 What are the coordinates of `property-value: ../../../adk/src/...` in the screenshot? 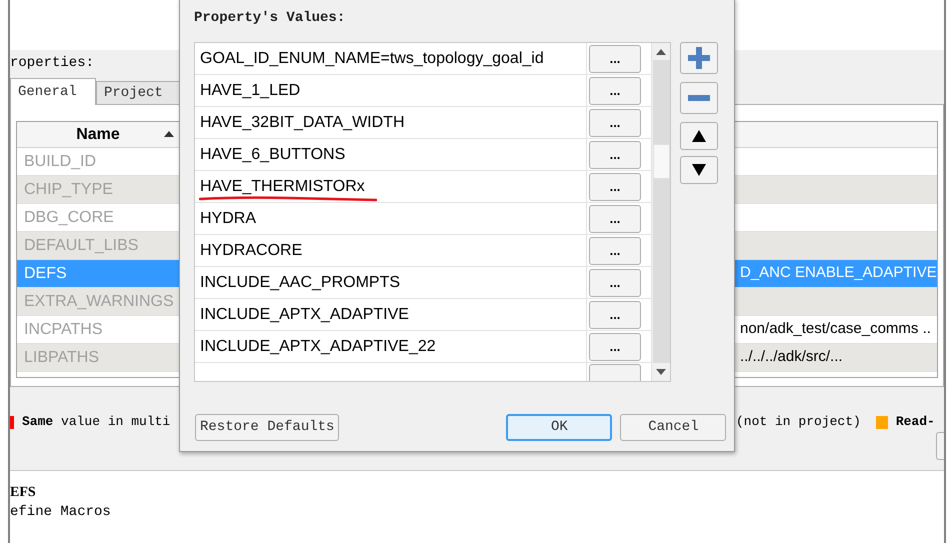 It's located at (791, 357).